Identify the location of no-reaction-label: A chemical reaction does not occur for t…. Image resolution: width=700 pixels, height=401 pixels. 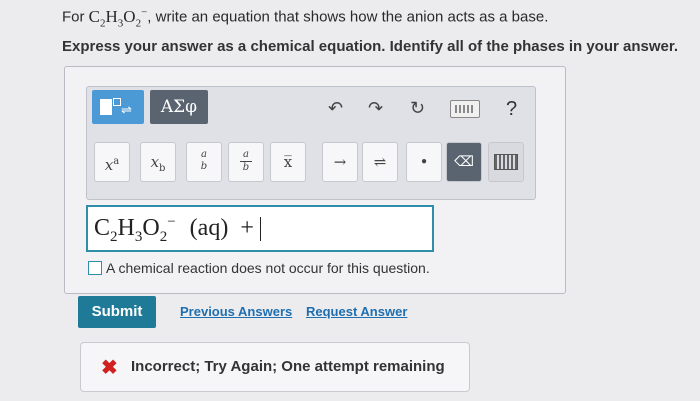
(268, 268).